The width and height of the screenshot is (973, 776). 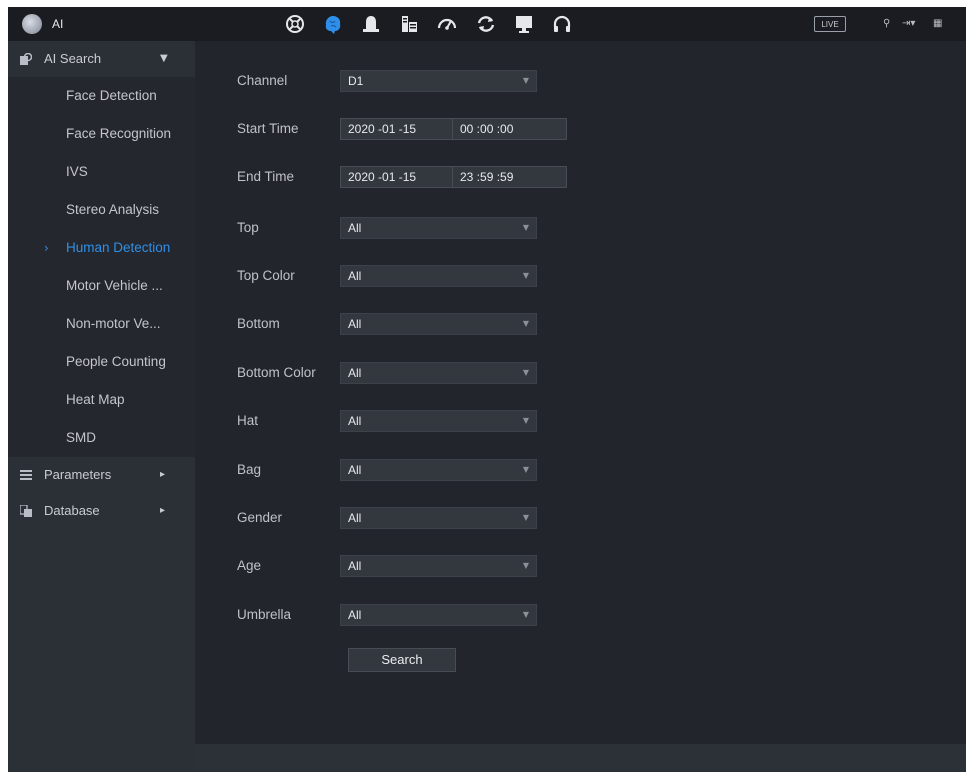 What do you see at coordinates (248, 227) in the screenshot?
I see `top-label: Top` at bounding box center [248, 227].